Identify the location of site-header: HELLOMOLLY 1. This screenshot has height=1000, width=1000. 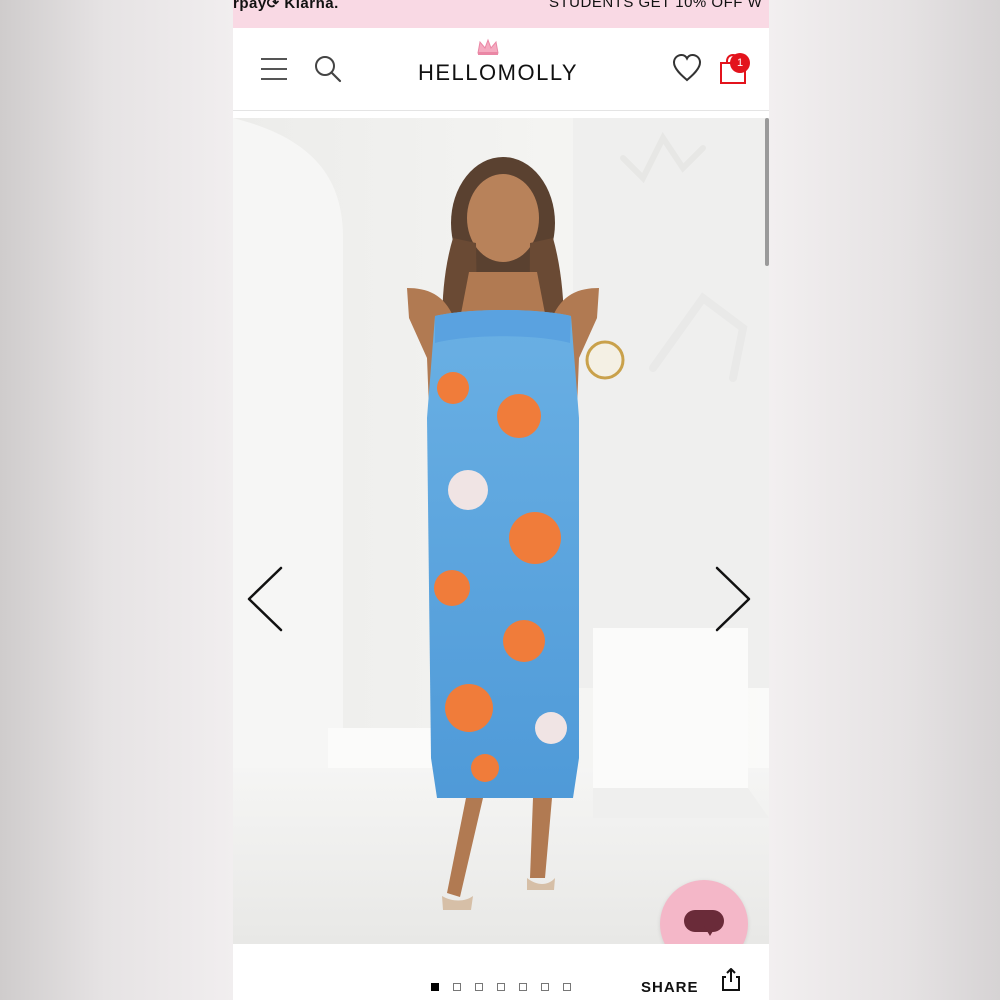
(501, 69).